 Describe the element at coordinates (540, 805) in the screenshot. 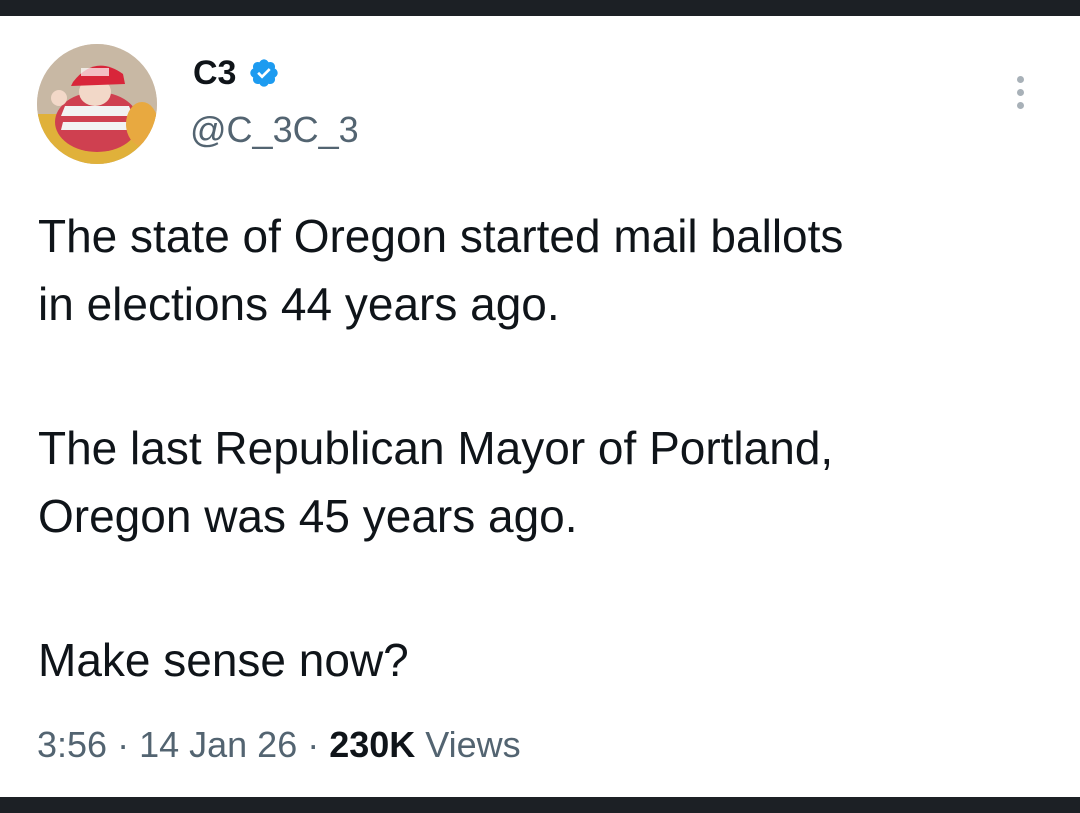

I see `bottom-bar` at that location.